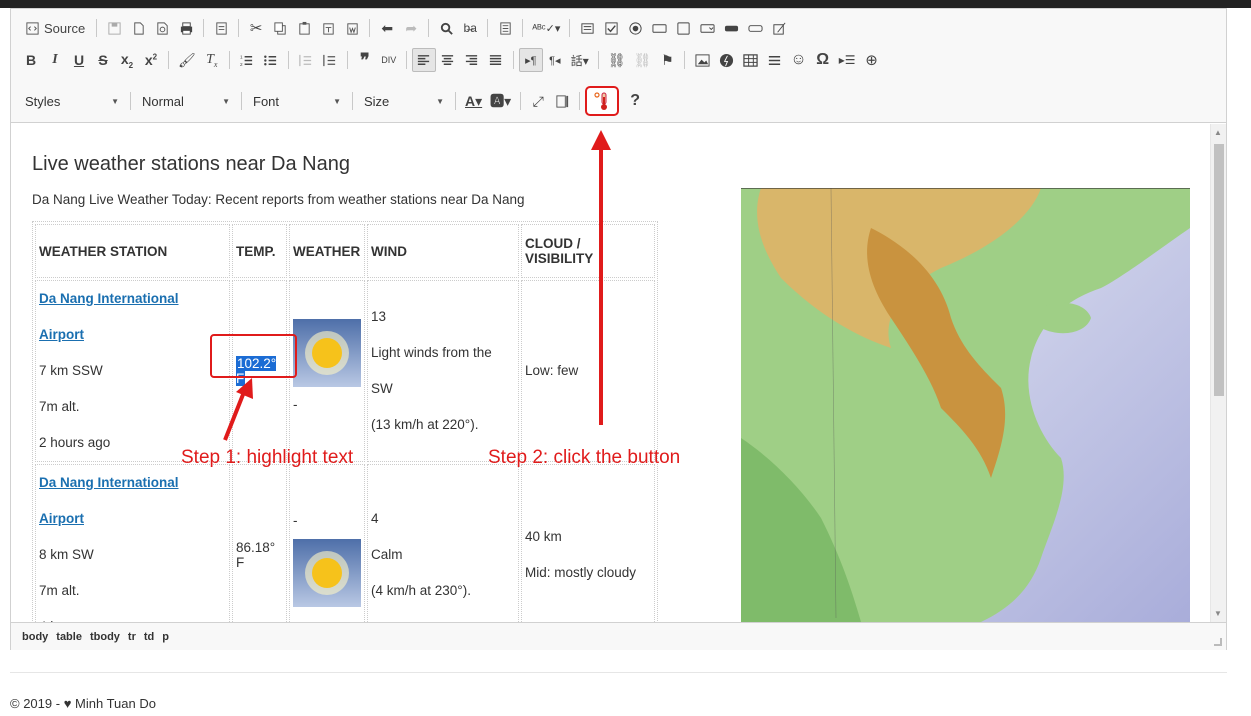 The height and width of the screenshot is (716, 1251). I want to click on copy-icon, so click(280, 28).